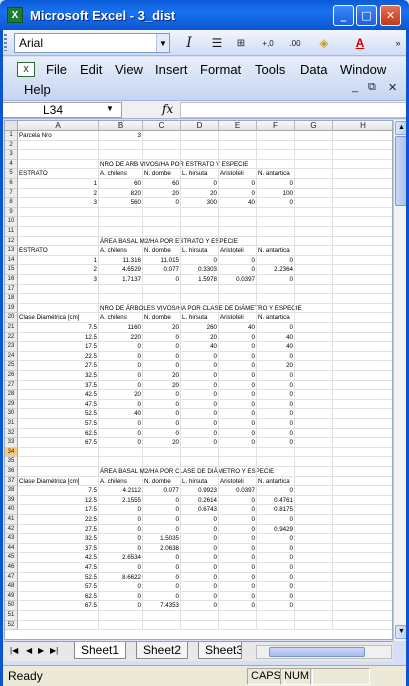 The height and width of the screenshot is (686, 409). Describe the element at coordinates (121, 203) in the screenshot. I see `grid-cell: 560` at that location.